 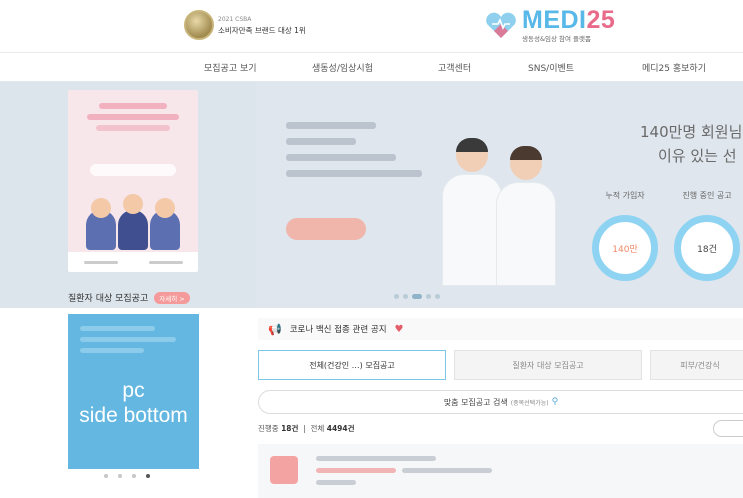 I want to click on ad-label-line2: side bottom, so click(x=133, y=415).